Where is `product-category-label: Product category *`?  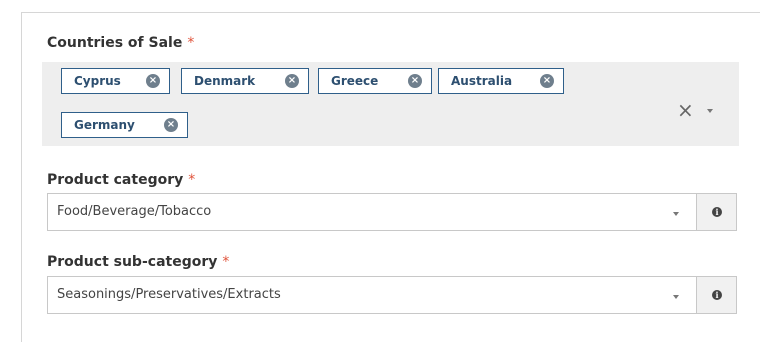
product-category-label: Product category * is located at coordinates (121, 180).